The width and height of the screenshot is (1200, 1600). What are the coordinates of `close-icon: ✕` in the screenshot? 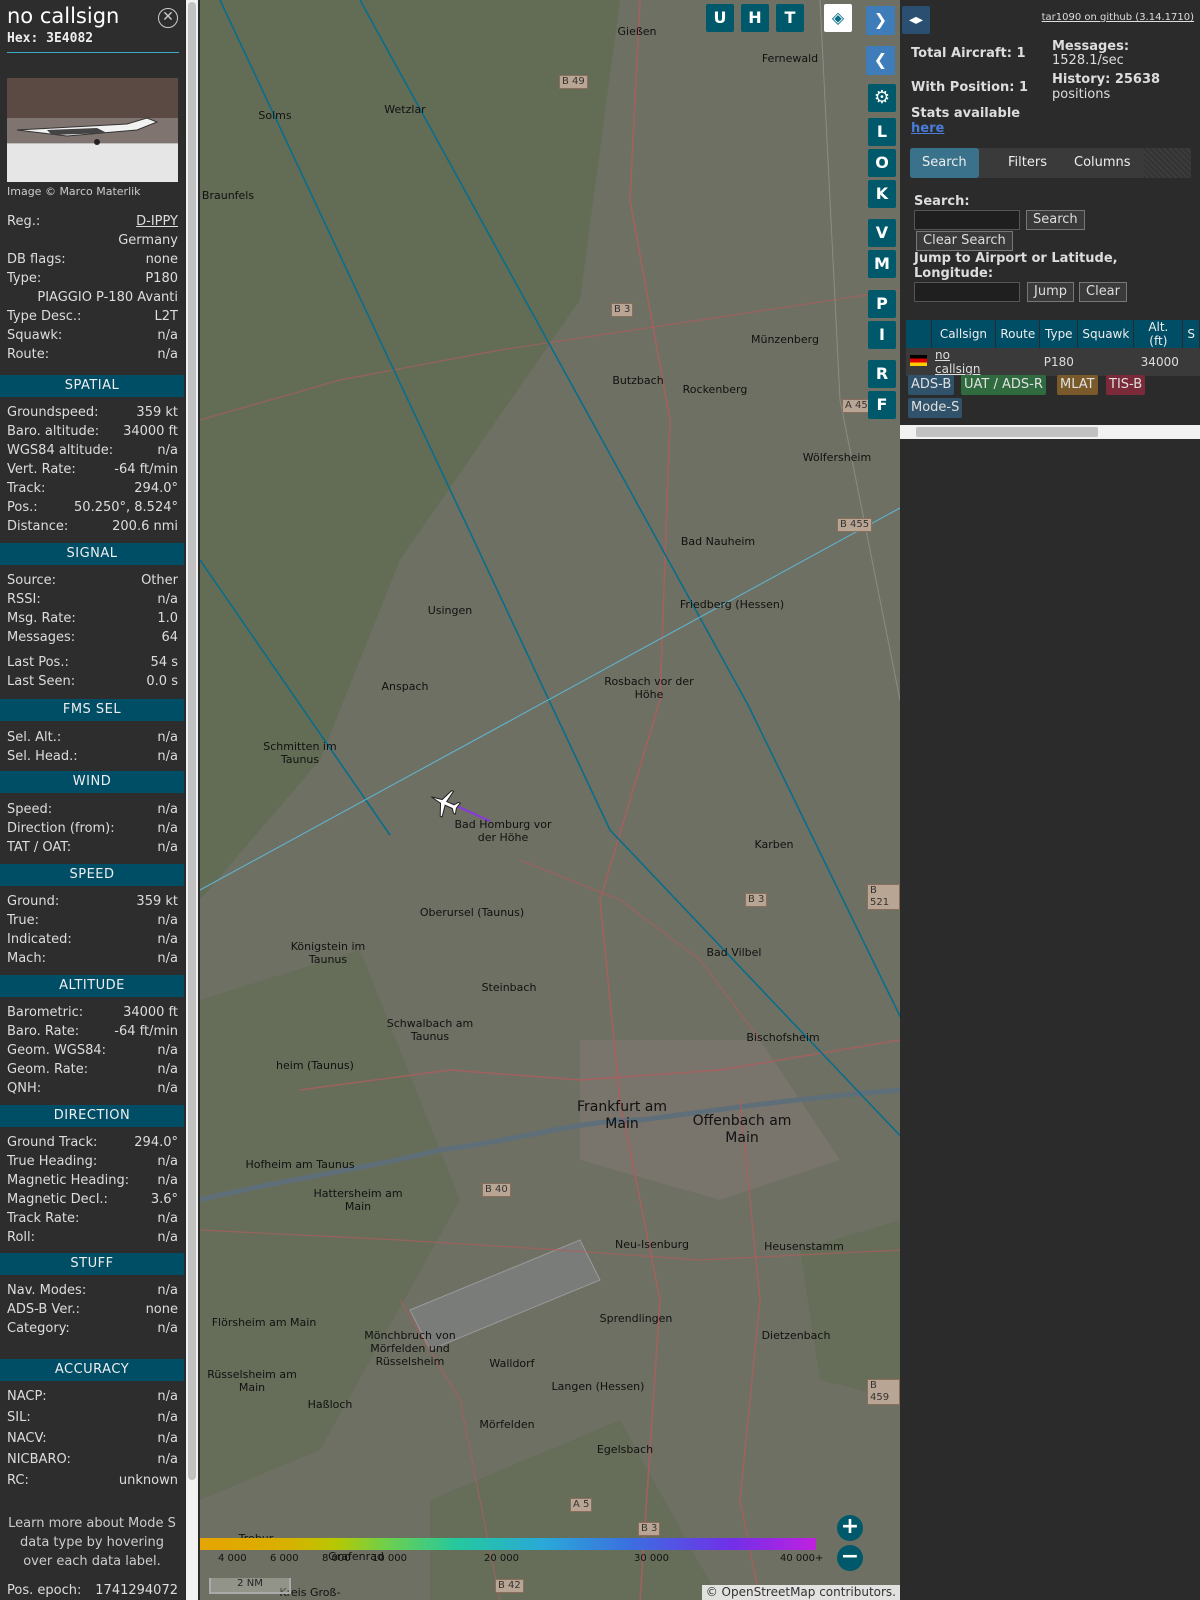 It's located at (168, 18).